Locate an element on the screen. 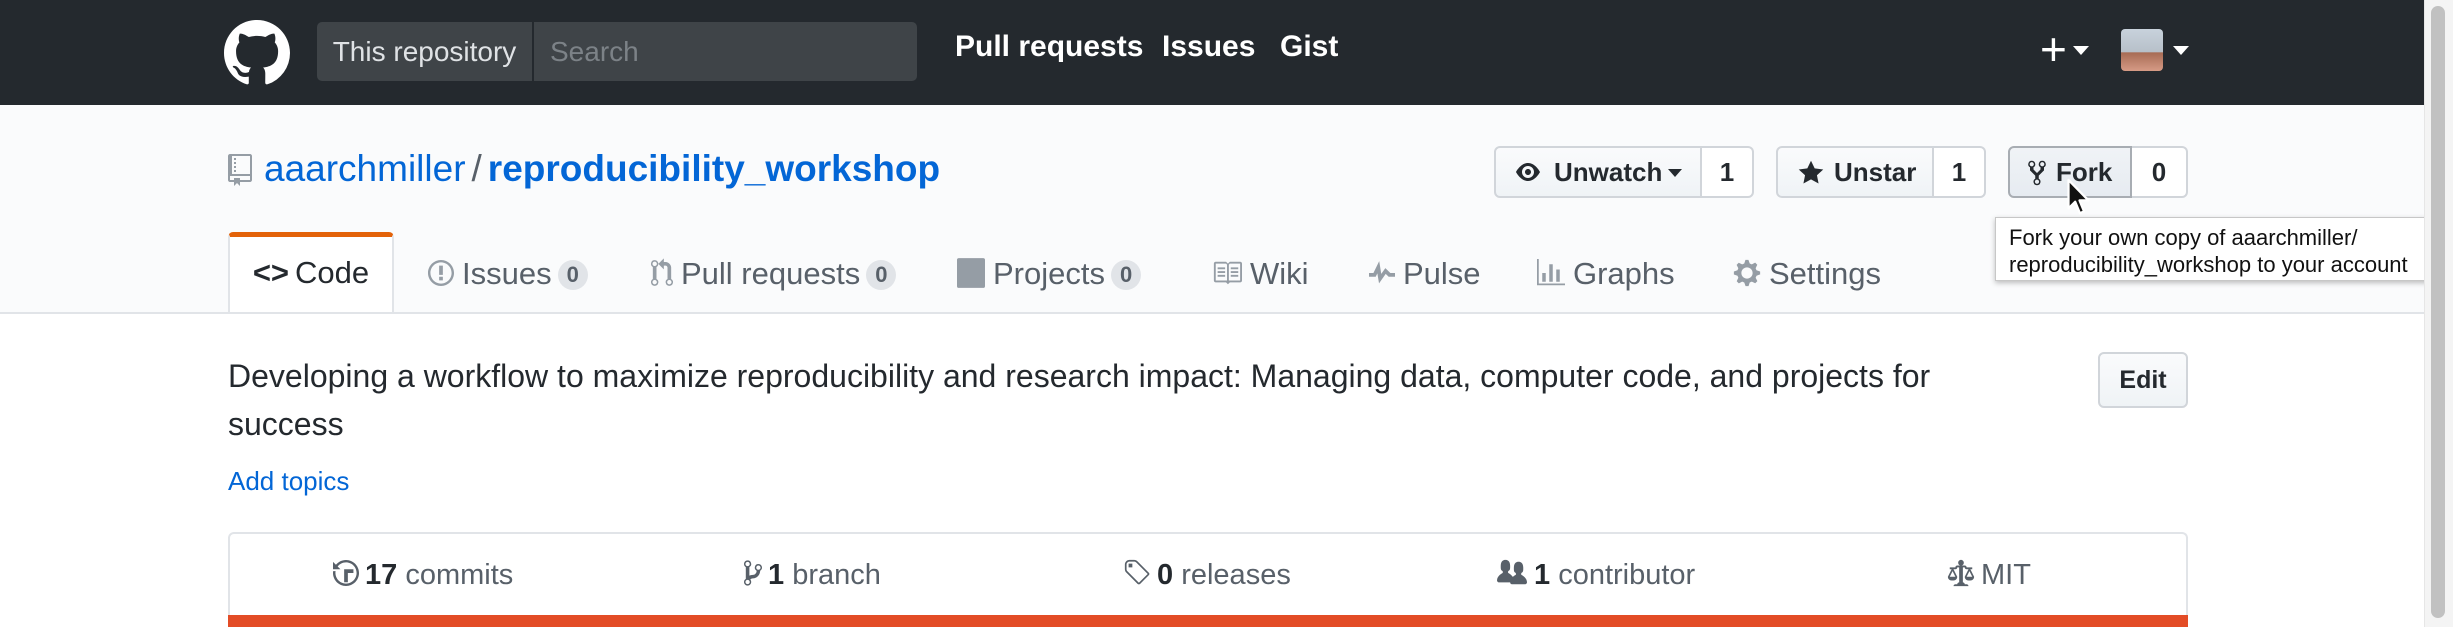 Image resolution: width=2453 pixels, height=627 pixels. contributor-count: 1 is located at coordinates (1542, 575).